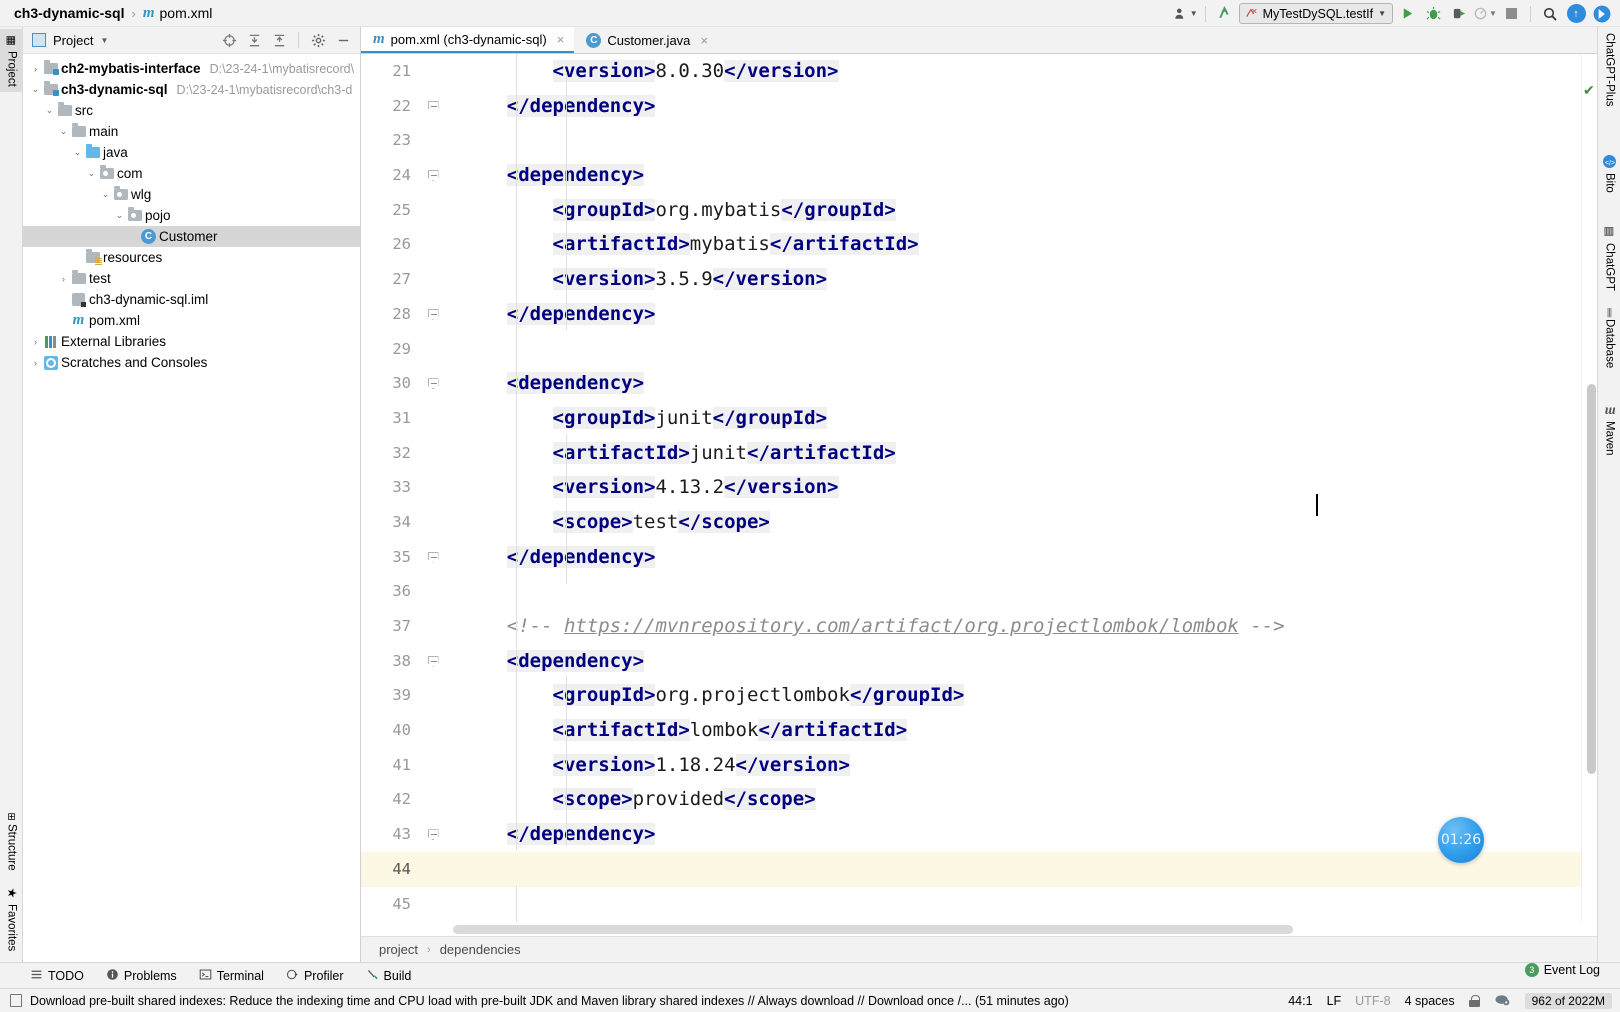 The width and height of the screenshot is (1620, 1012). Describe the element at coordinates (411, 71) in the screenshot. I see `line-number-21: 21` at that location.